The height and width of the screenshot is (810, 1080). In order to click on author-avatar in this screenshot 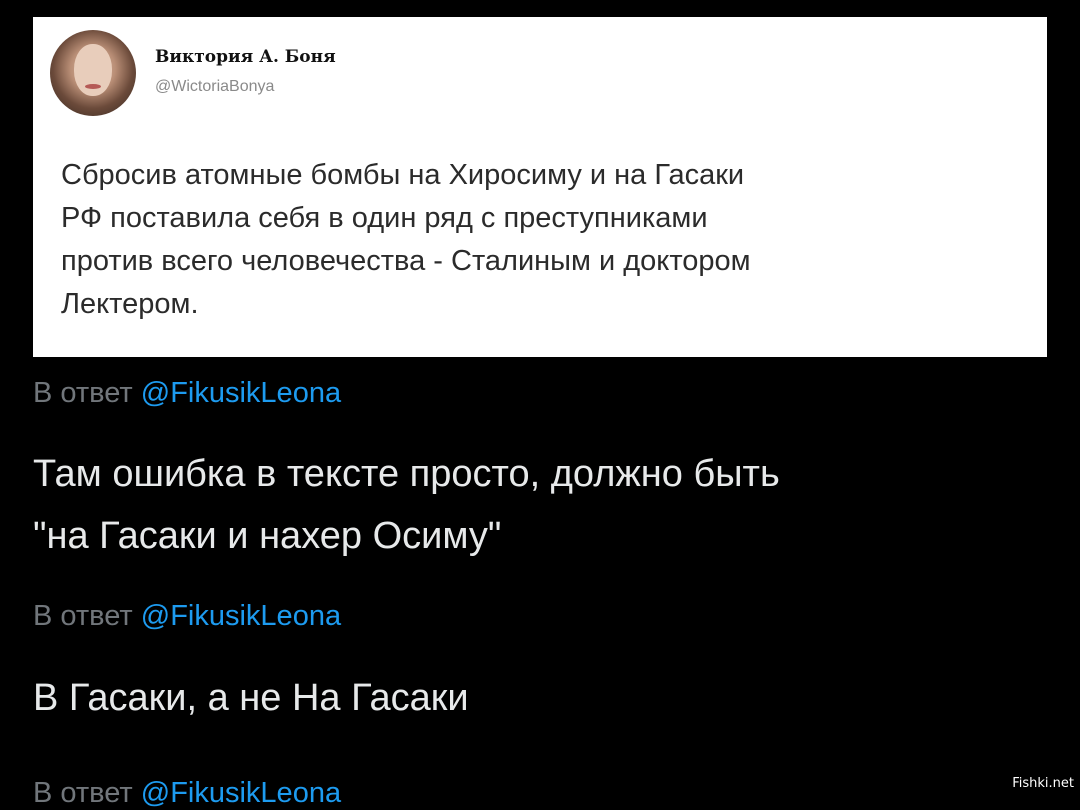, I will do `click(93, 73)`.